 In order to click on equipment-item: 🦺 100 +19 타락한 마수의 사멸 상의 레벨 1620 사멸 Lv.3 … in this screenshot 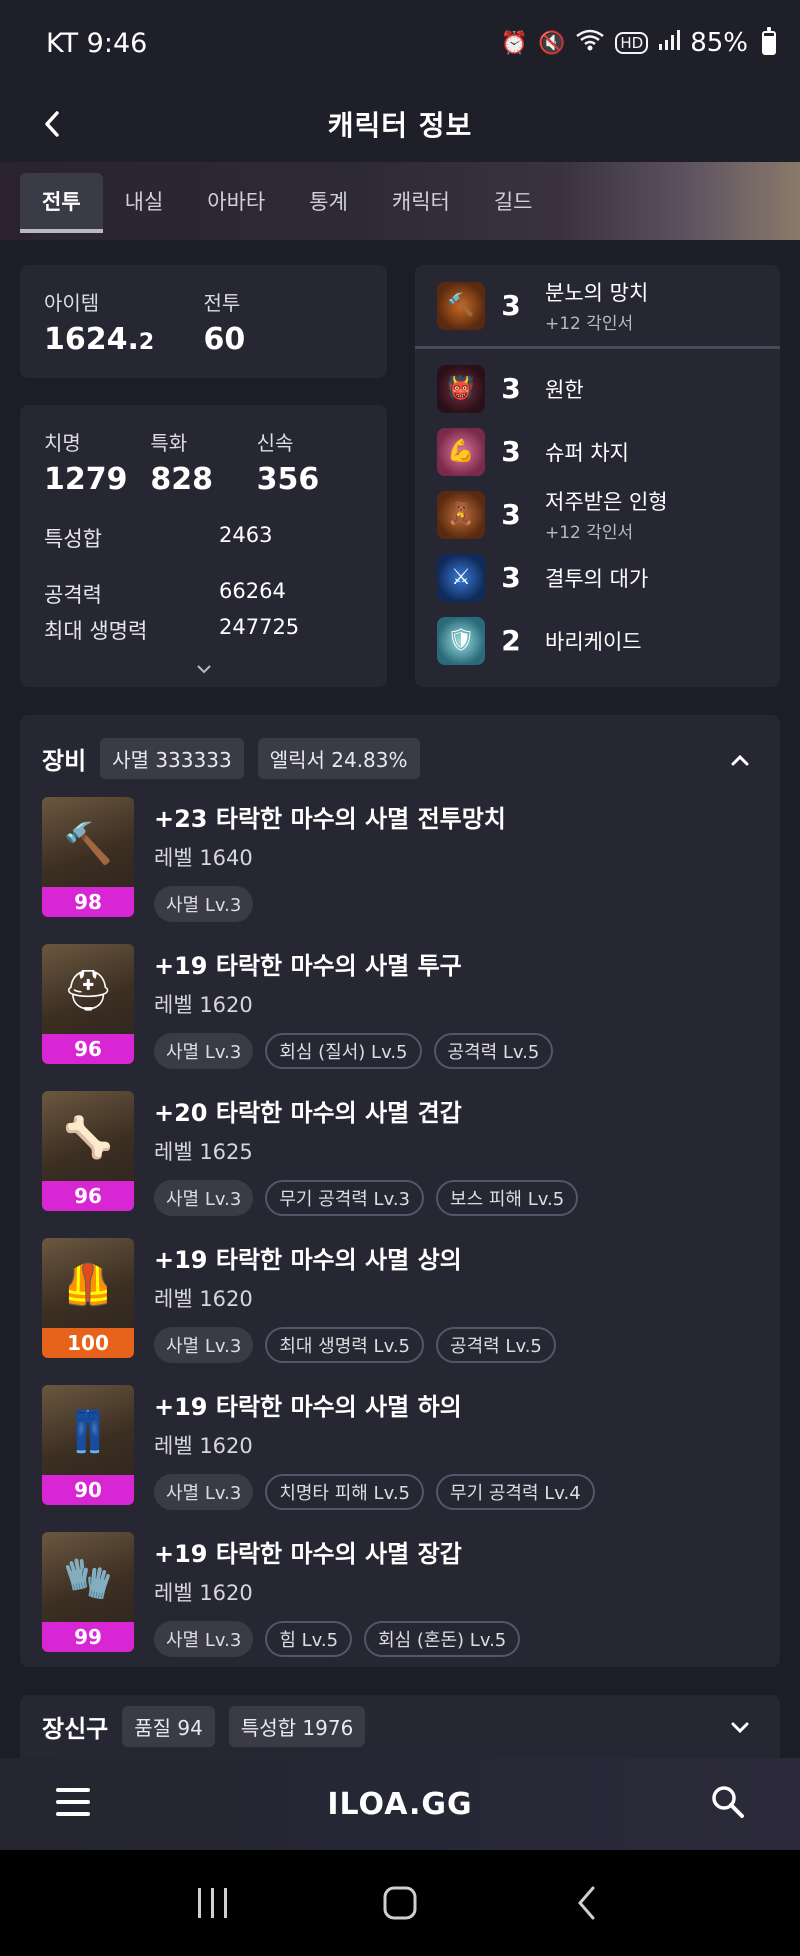, I will do `click(400, 1311)`.